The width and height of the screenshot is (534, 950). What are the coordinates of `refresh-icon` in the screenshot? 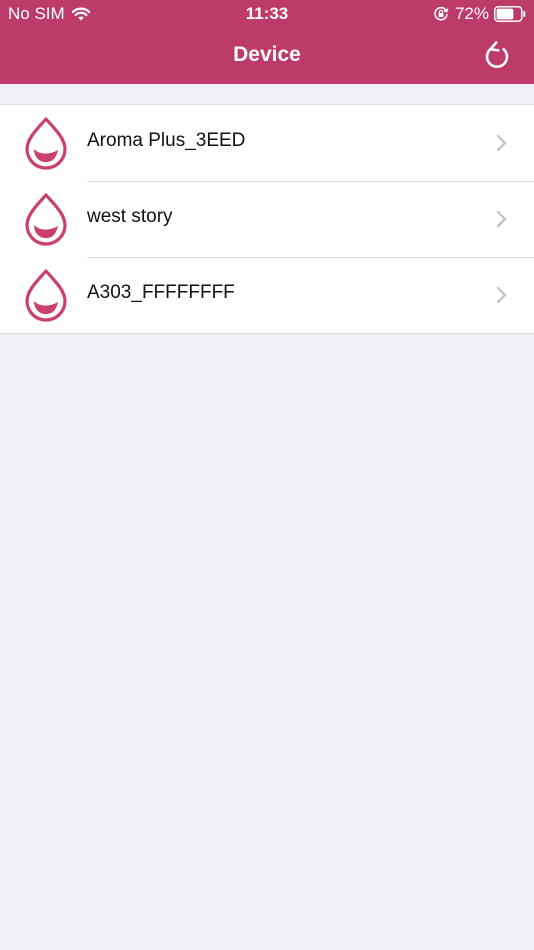 It's located at (497, 54).